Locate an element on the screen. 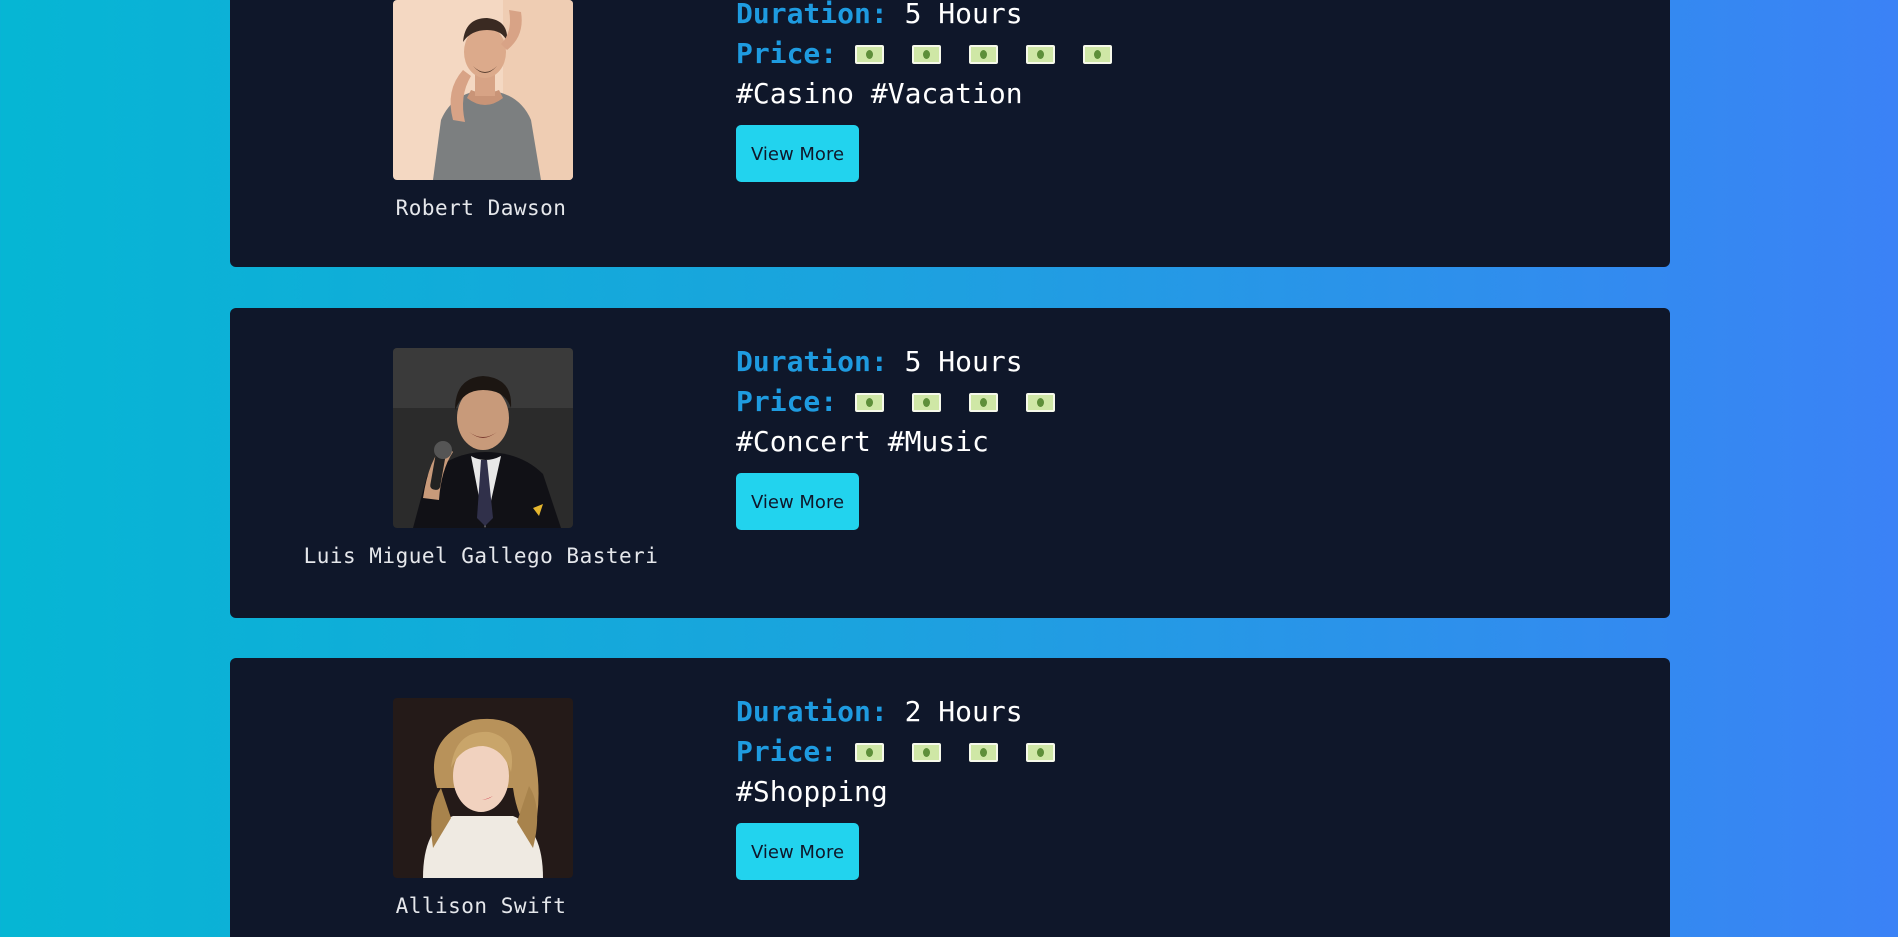  duration-row: Duration: 2 Hours is located at coordinates (909, 712).